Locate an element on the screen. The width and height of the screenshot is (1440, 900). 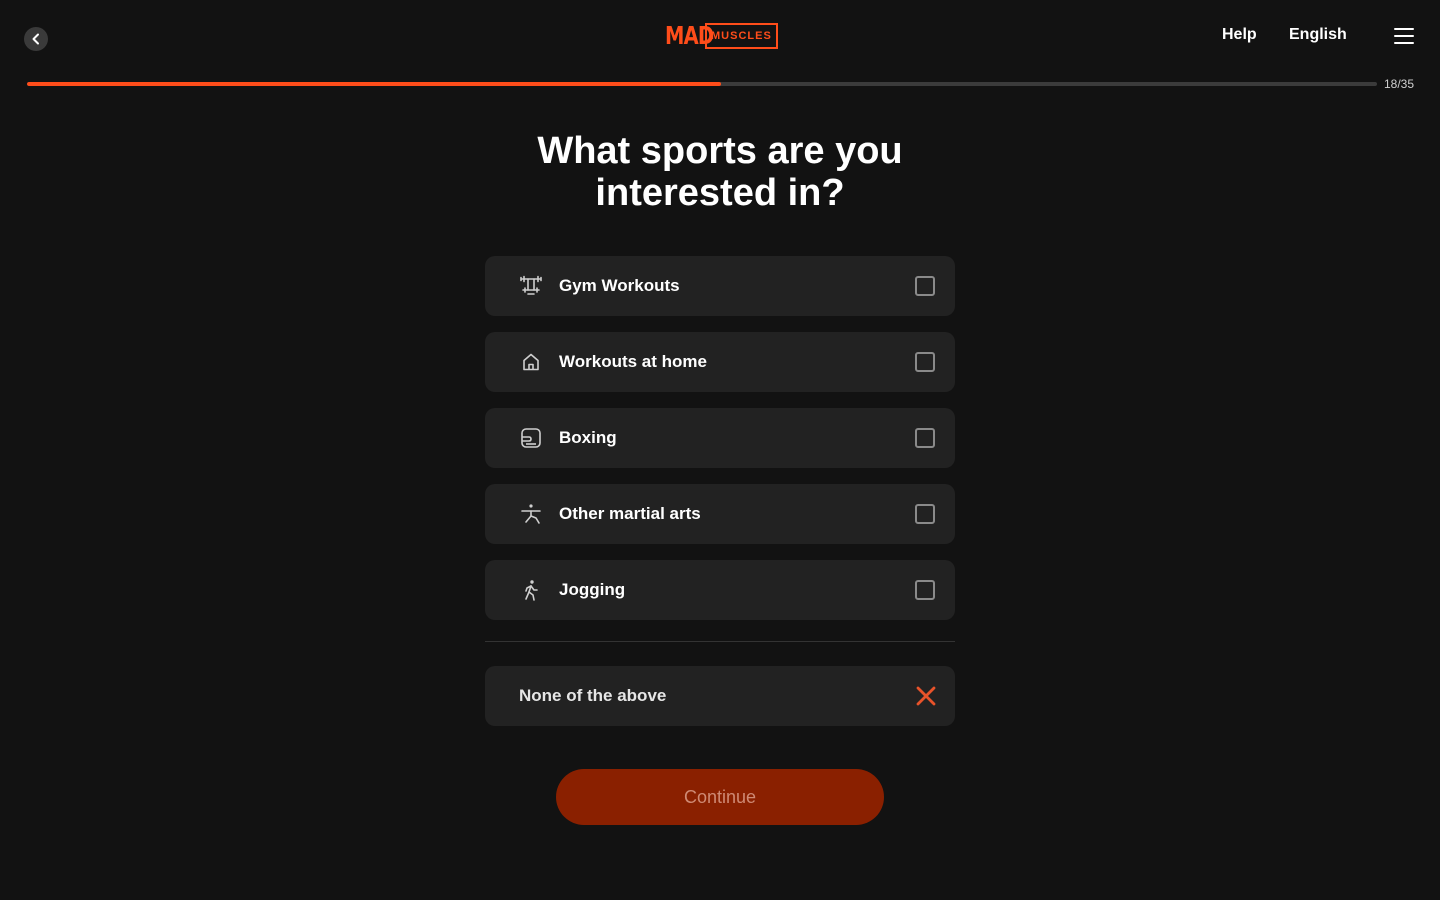
barbell-icon is located at coordinates (531, 286).